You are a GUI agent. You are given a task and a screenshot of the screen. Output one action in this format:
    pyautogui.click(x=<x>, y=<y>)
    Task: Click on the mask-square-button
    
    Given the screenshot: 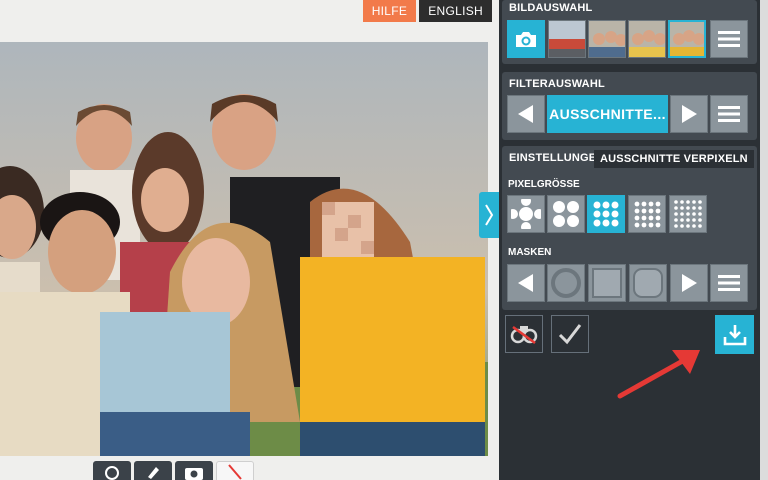 What is the action you would take?
    pyautogui.click(x=607, y=283)
    